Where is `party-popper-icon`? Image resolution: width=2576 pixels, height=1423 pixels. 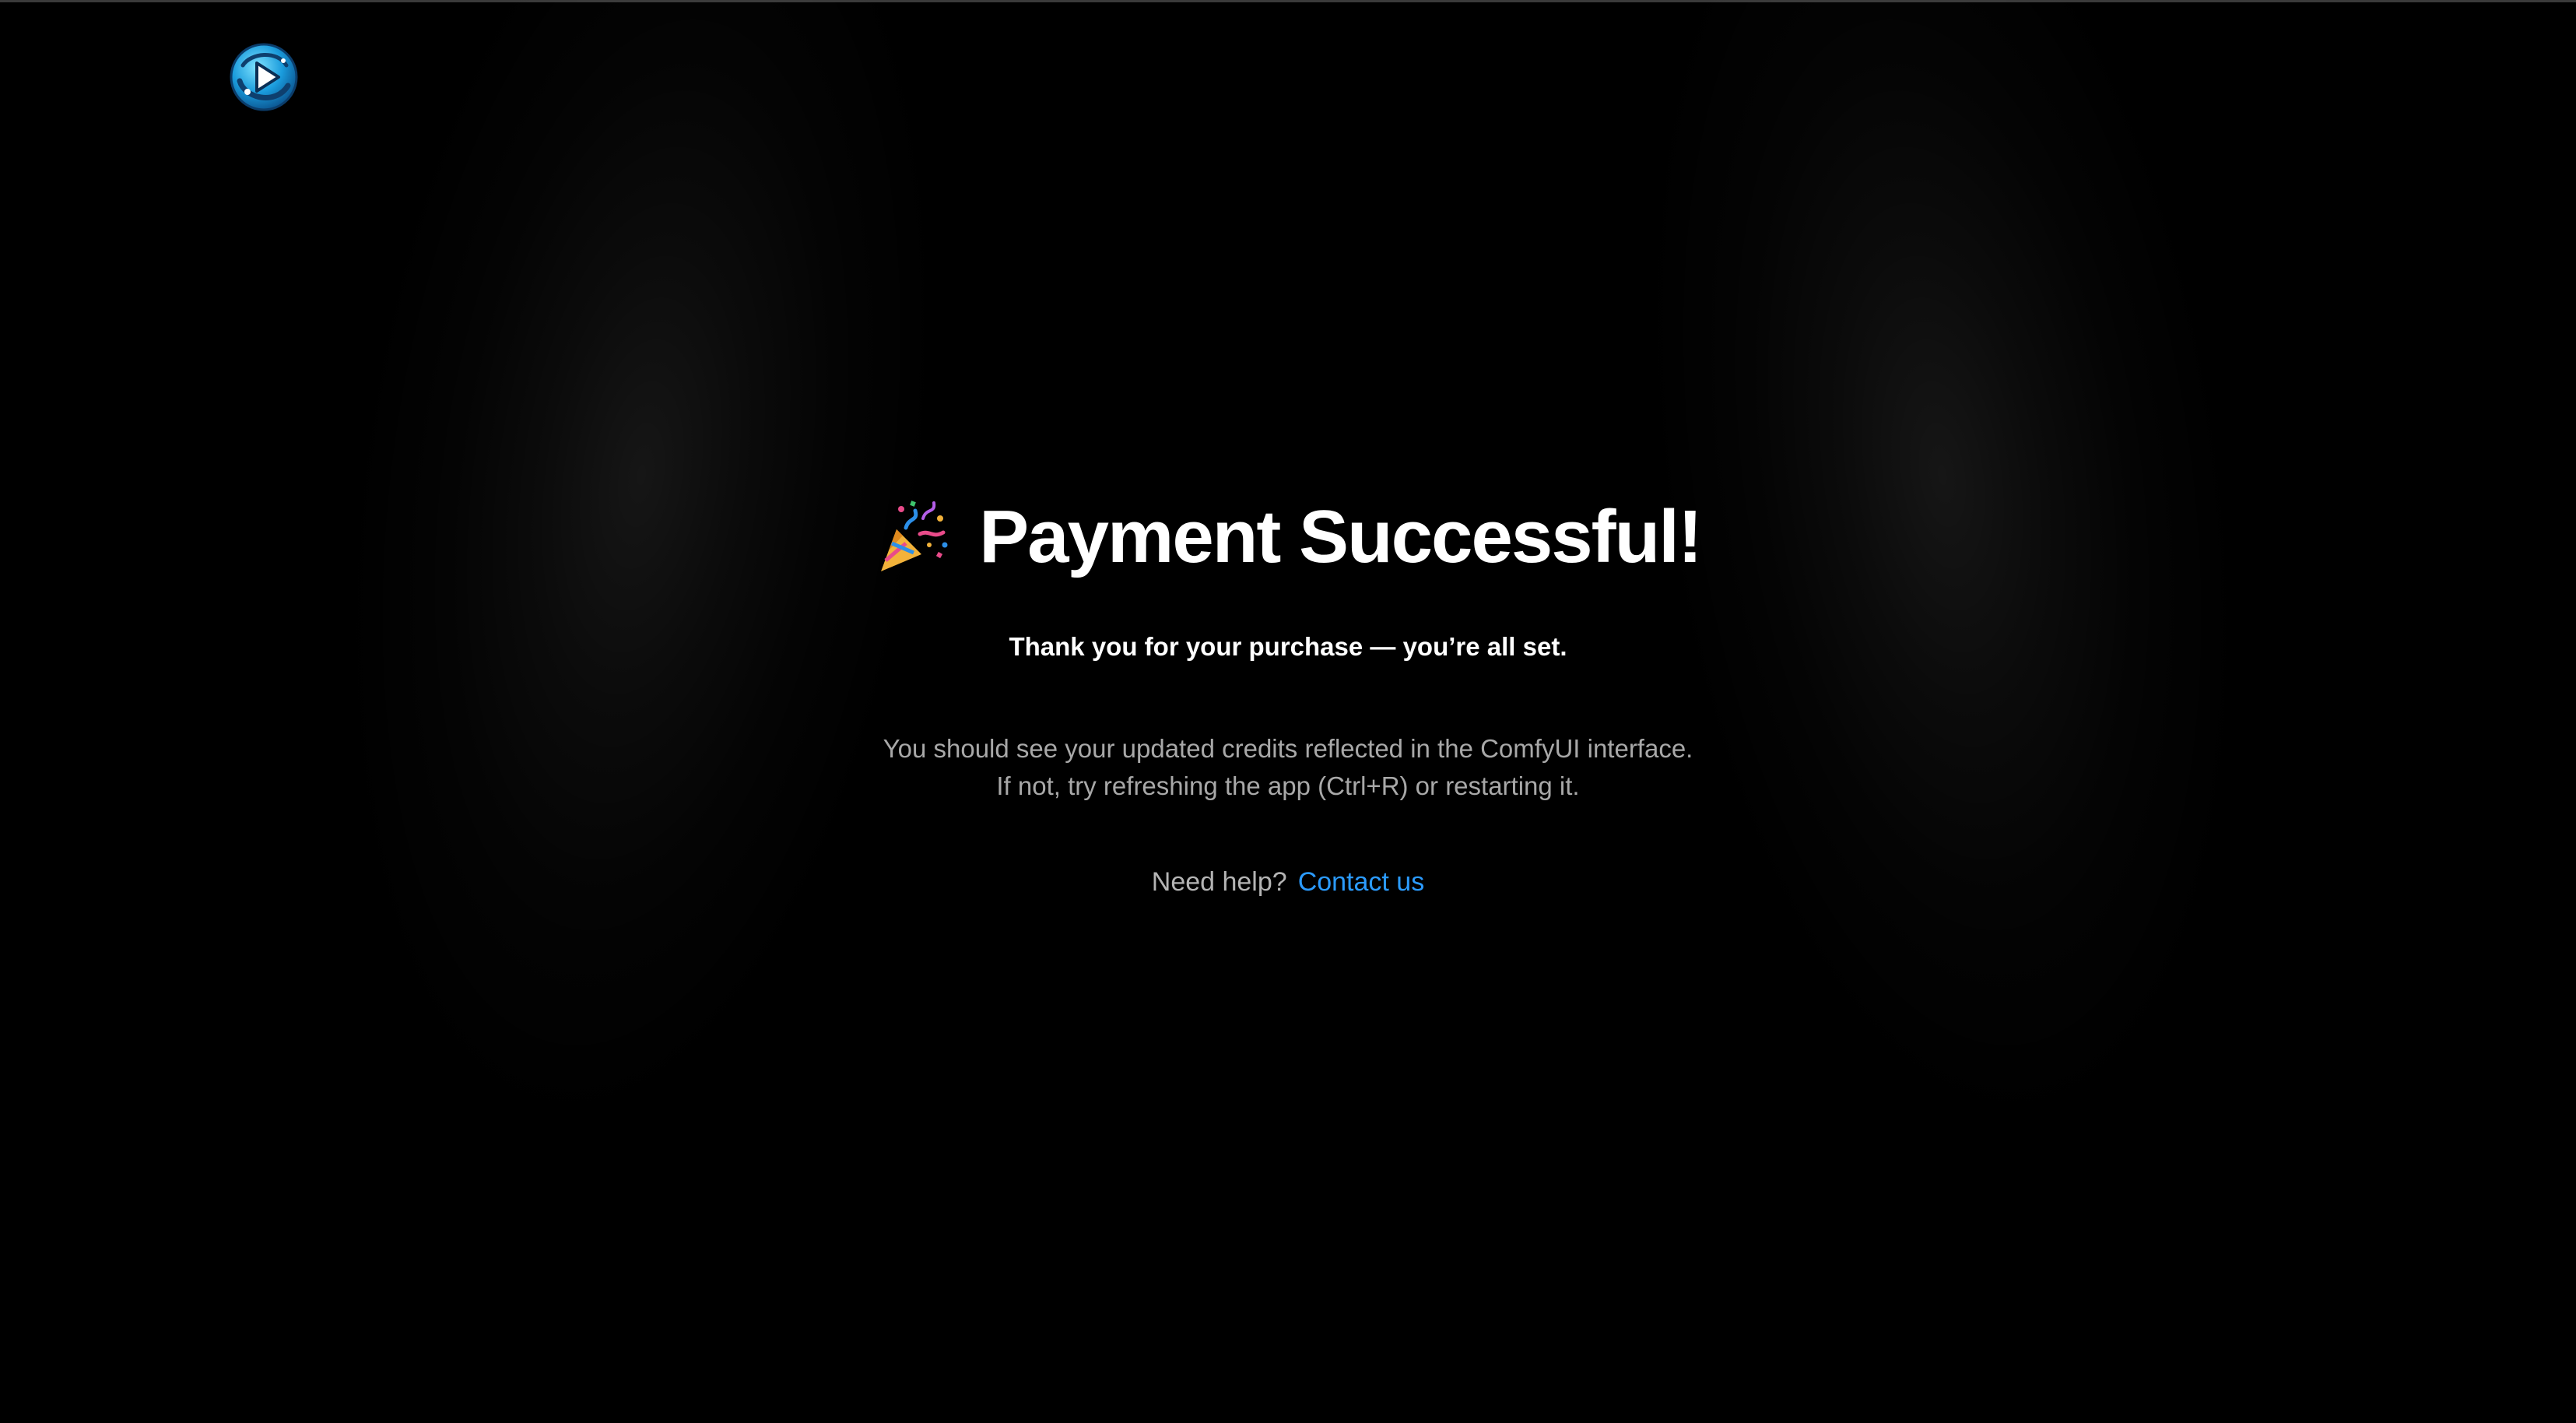 party-popper-icon is located at coordinates (915, 536).